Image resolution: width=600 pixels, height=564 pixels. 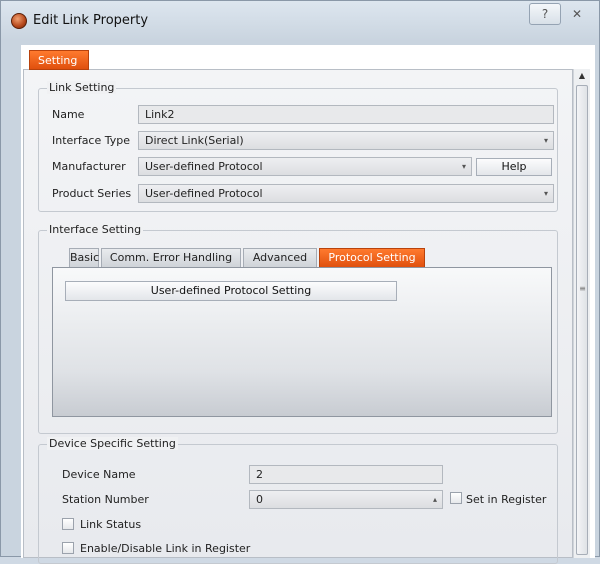 What do you see at coordinates (95, 229) in the screenshot?
I see `interface-setting-title: Interface Setting` at bounding box center [95, 229].